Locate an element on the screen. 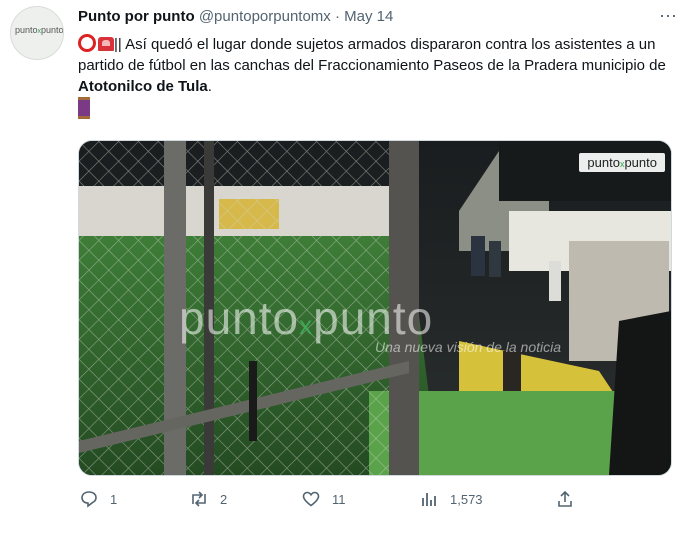  tweet-text-part2: . is located at coordinates (209, 86).